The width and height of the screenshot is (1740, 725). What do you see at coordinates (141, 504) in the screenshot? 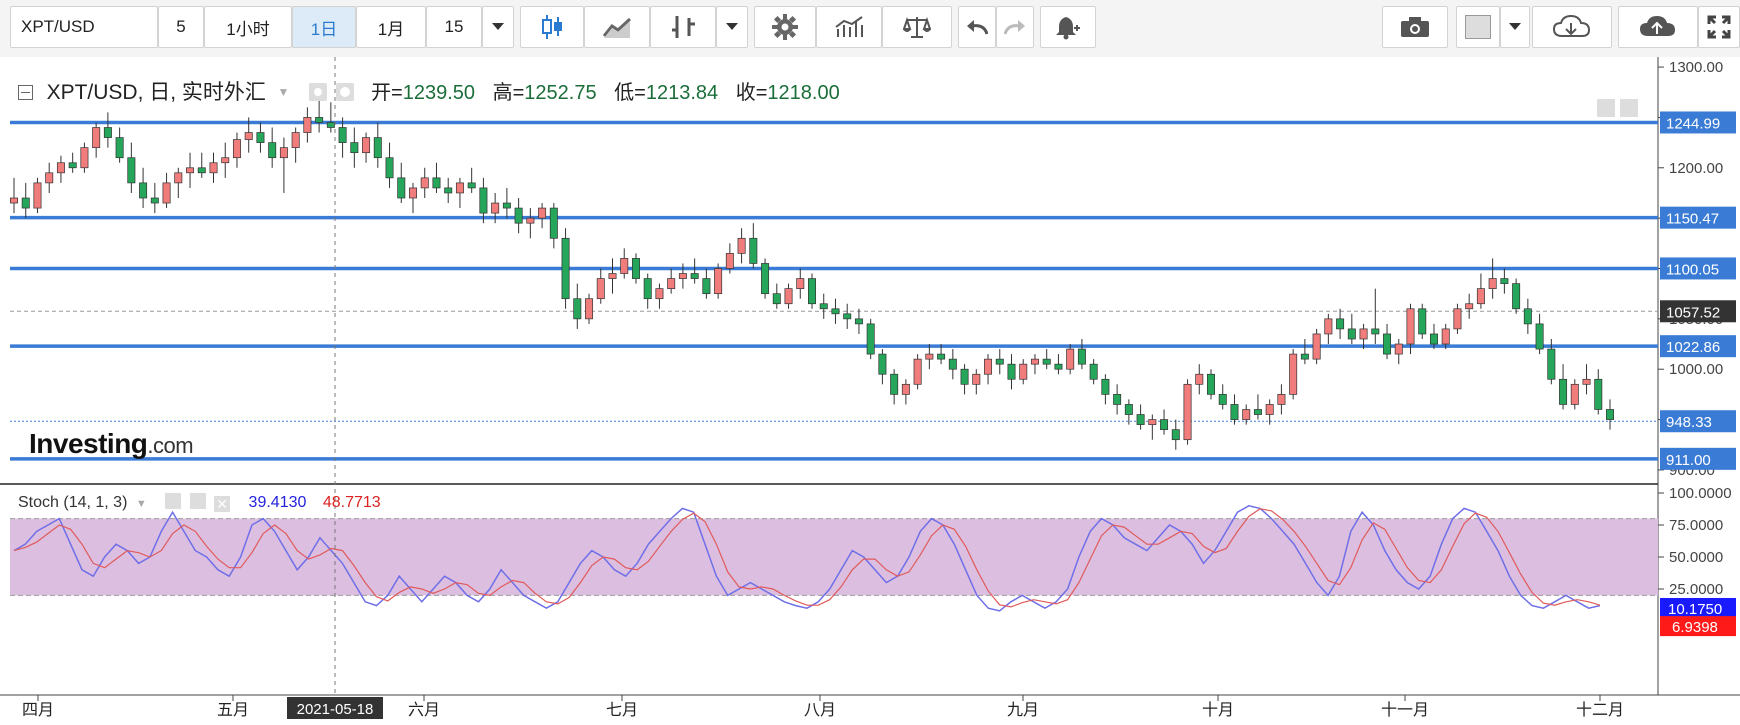
I see `stoch-dropdown-icon: ▼` at bounding box center [141, 504].